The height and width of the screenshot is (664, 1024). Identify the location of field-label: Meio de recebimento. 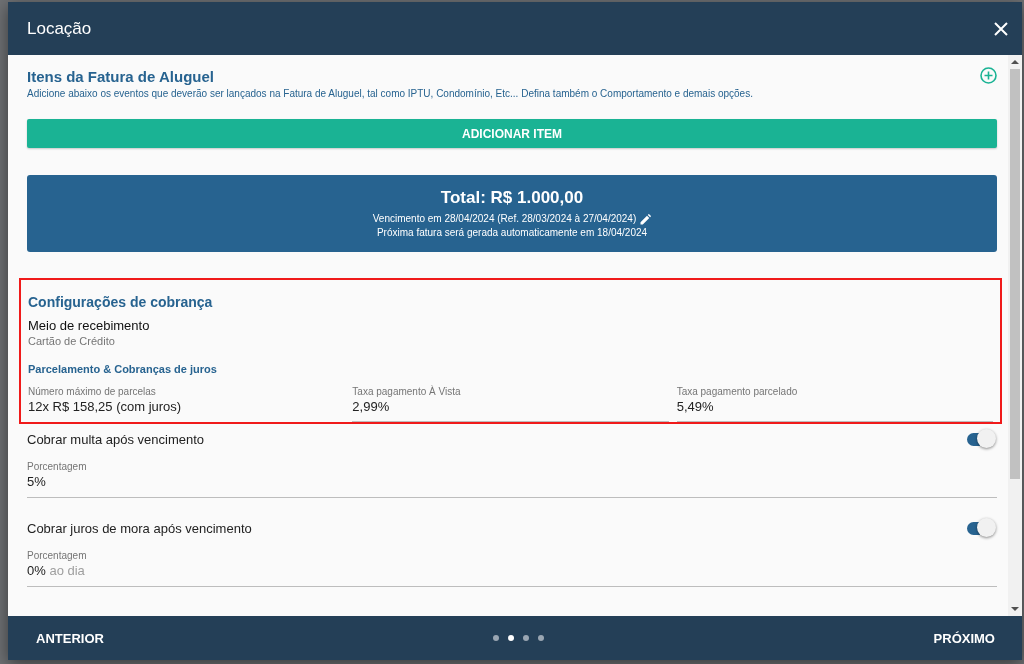
(89, 326).